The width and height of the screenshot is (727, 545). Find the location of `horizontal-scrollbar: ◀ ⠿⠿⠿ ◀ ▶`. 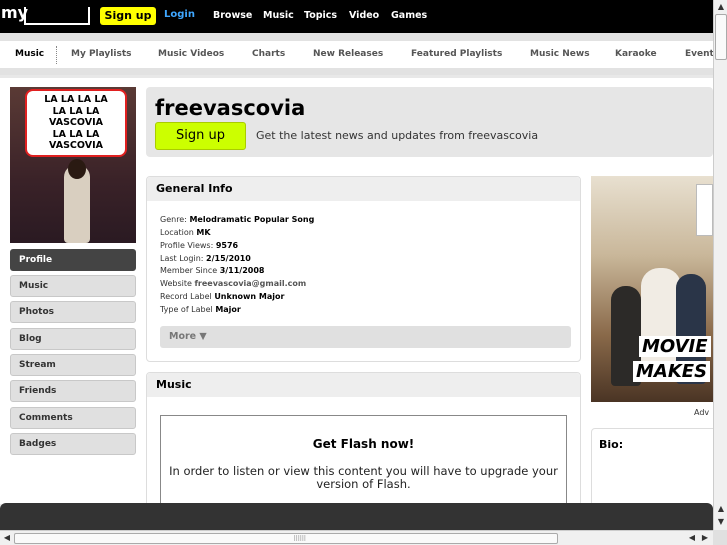

horizontal-scrollbar: ◀ ⠿⠿⠿ ◀ ▶ is located at coordinates (356, 537).